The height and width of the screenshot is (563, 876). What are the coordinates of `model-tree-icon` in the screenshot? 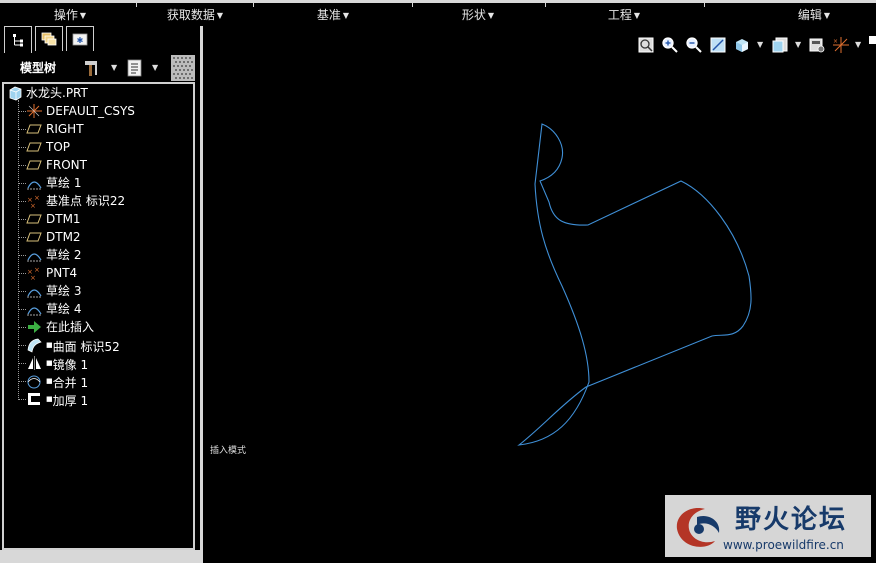 It's located at (18, 40).